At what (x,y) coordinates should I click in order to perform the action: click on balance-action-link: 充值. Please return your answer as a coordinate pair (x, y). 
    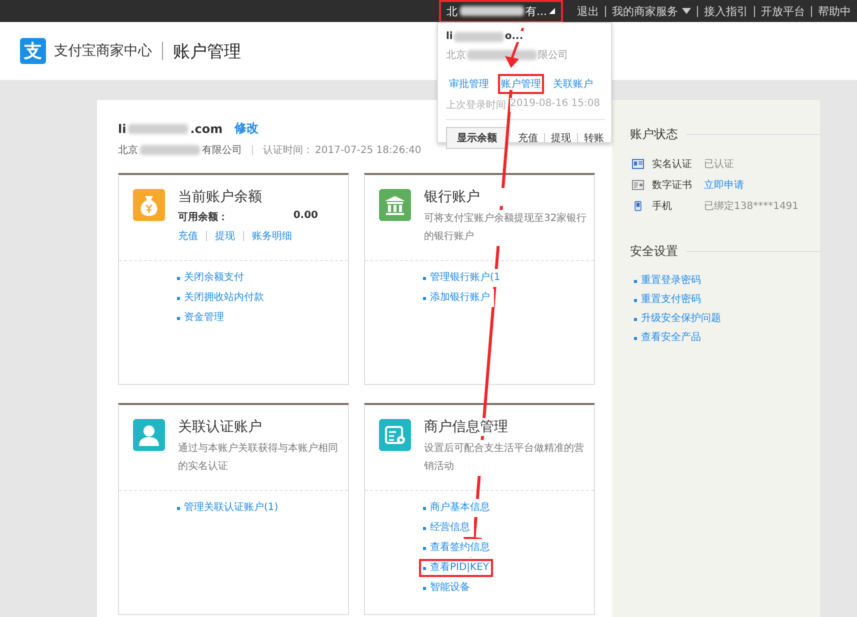
    Looking at the image, I should click on (188, 236).